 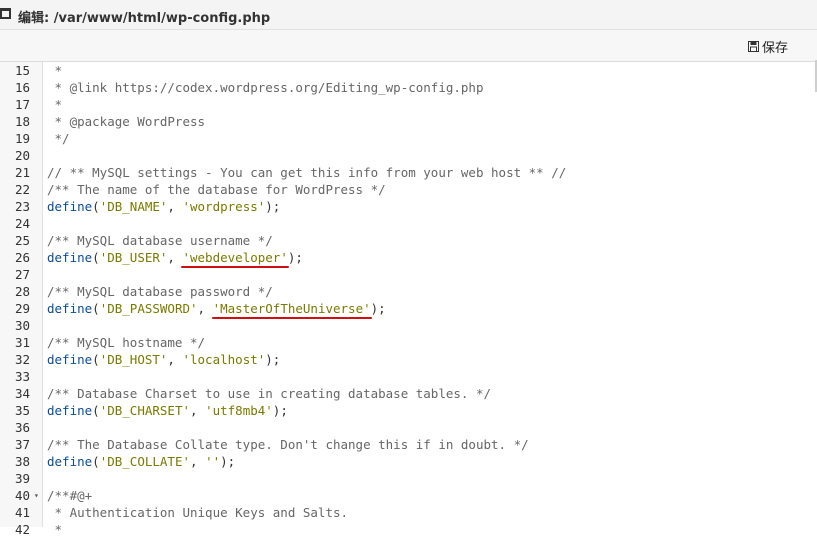 What do you see at coordinates (224, 359) in the screenshot?
I see `code-token: 'localhost'` at bounding box center [224, 359].